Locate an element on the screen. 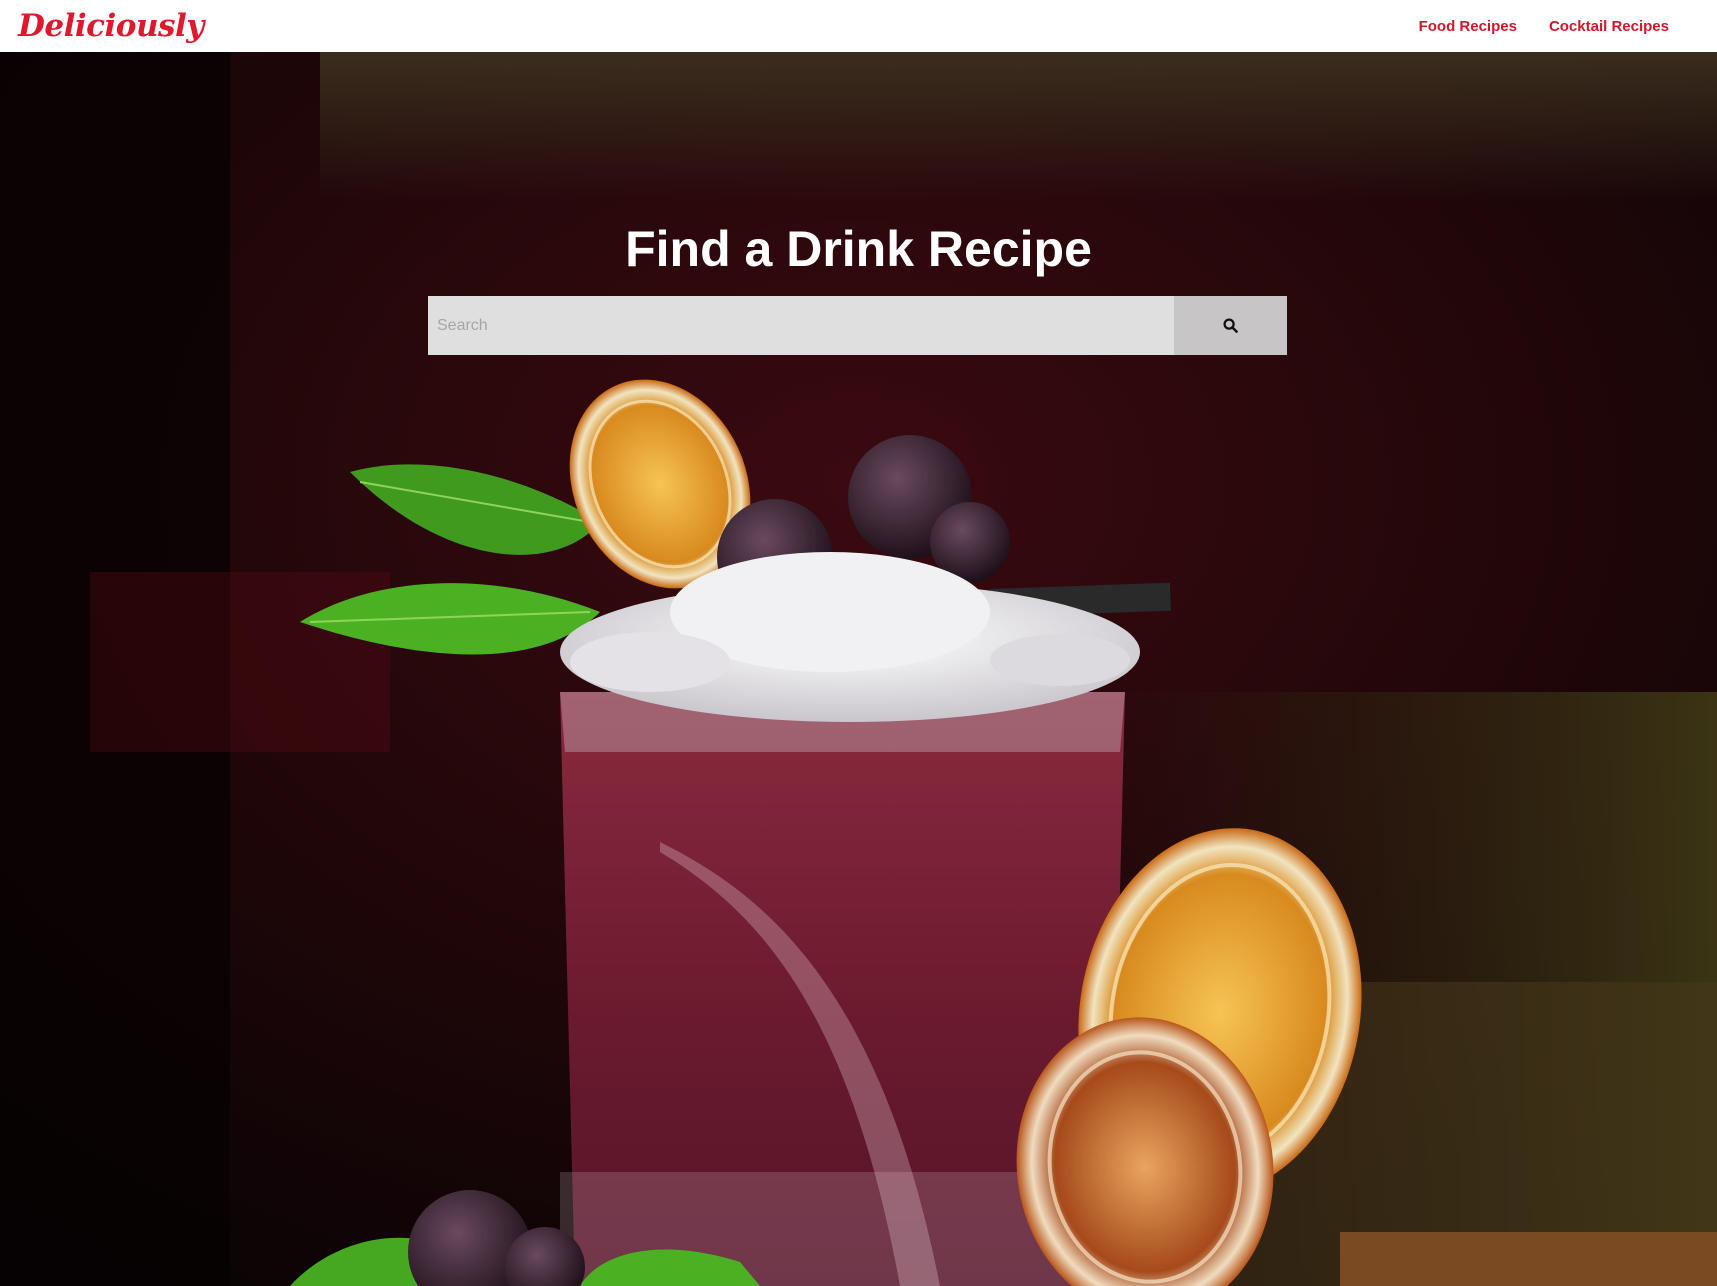  brand-logo: Deliciously is located at coordinates (111, 26).